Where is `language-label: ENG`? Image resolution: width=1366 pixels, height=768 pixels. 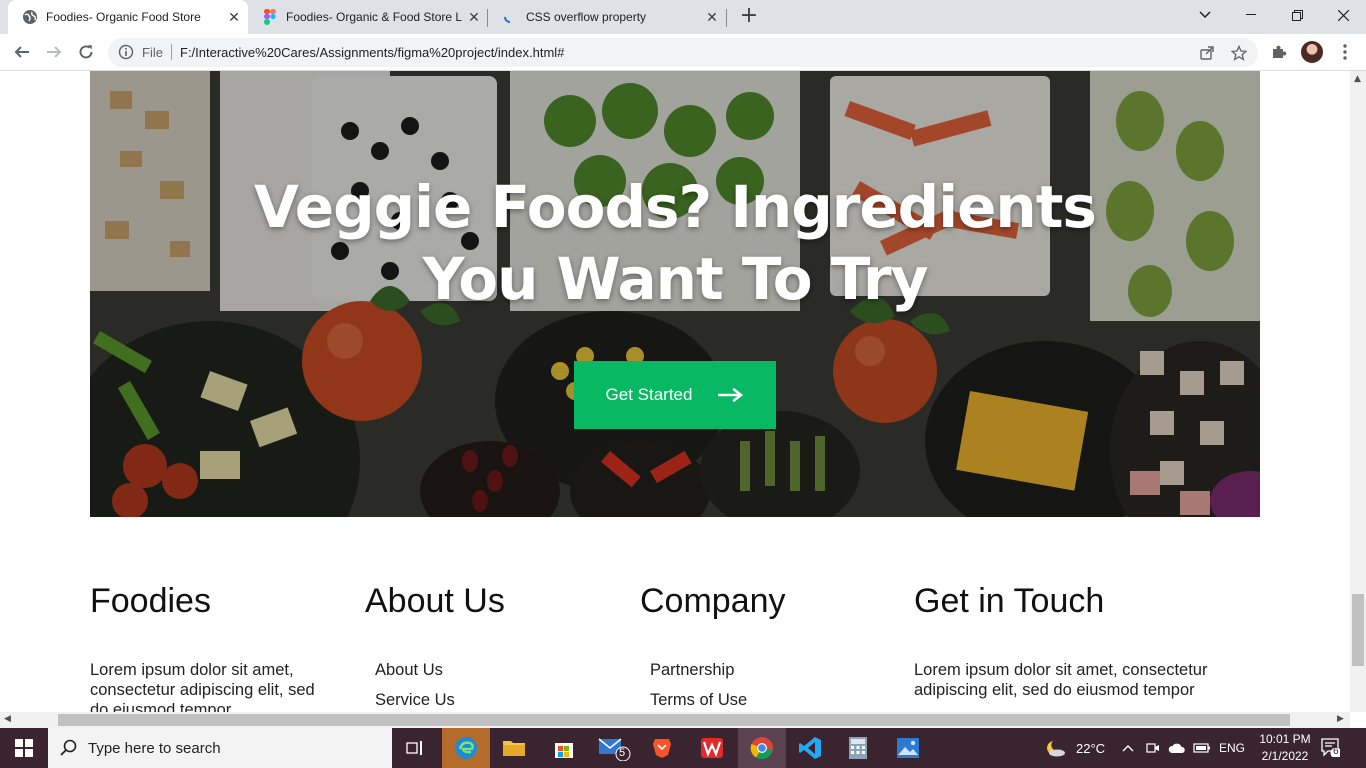 language-label: ENG is located at coordinates (1232, 748).